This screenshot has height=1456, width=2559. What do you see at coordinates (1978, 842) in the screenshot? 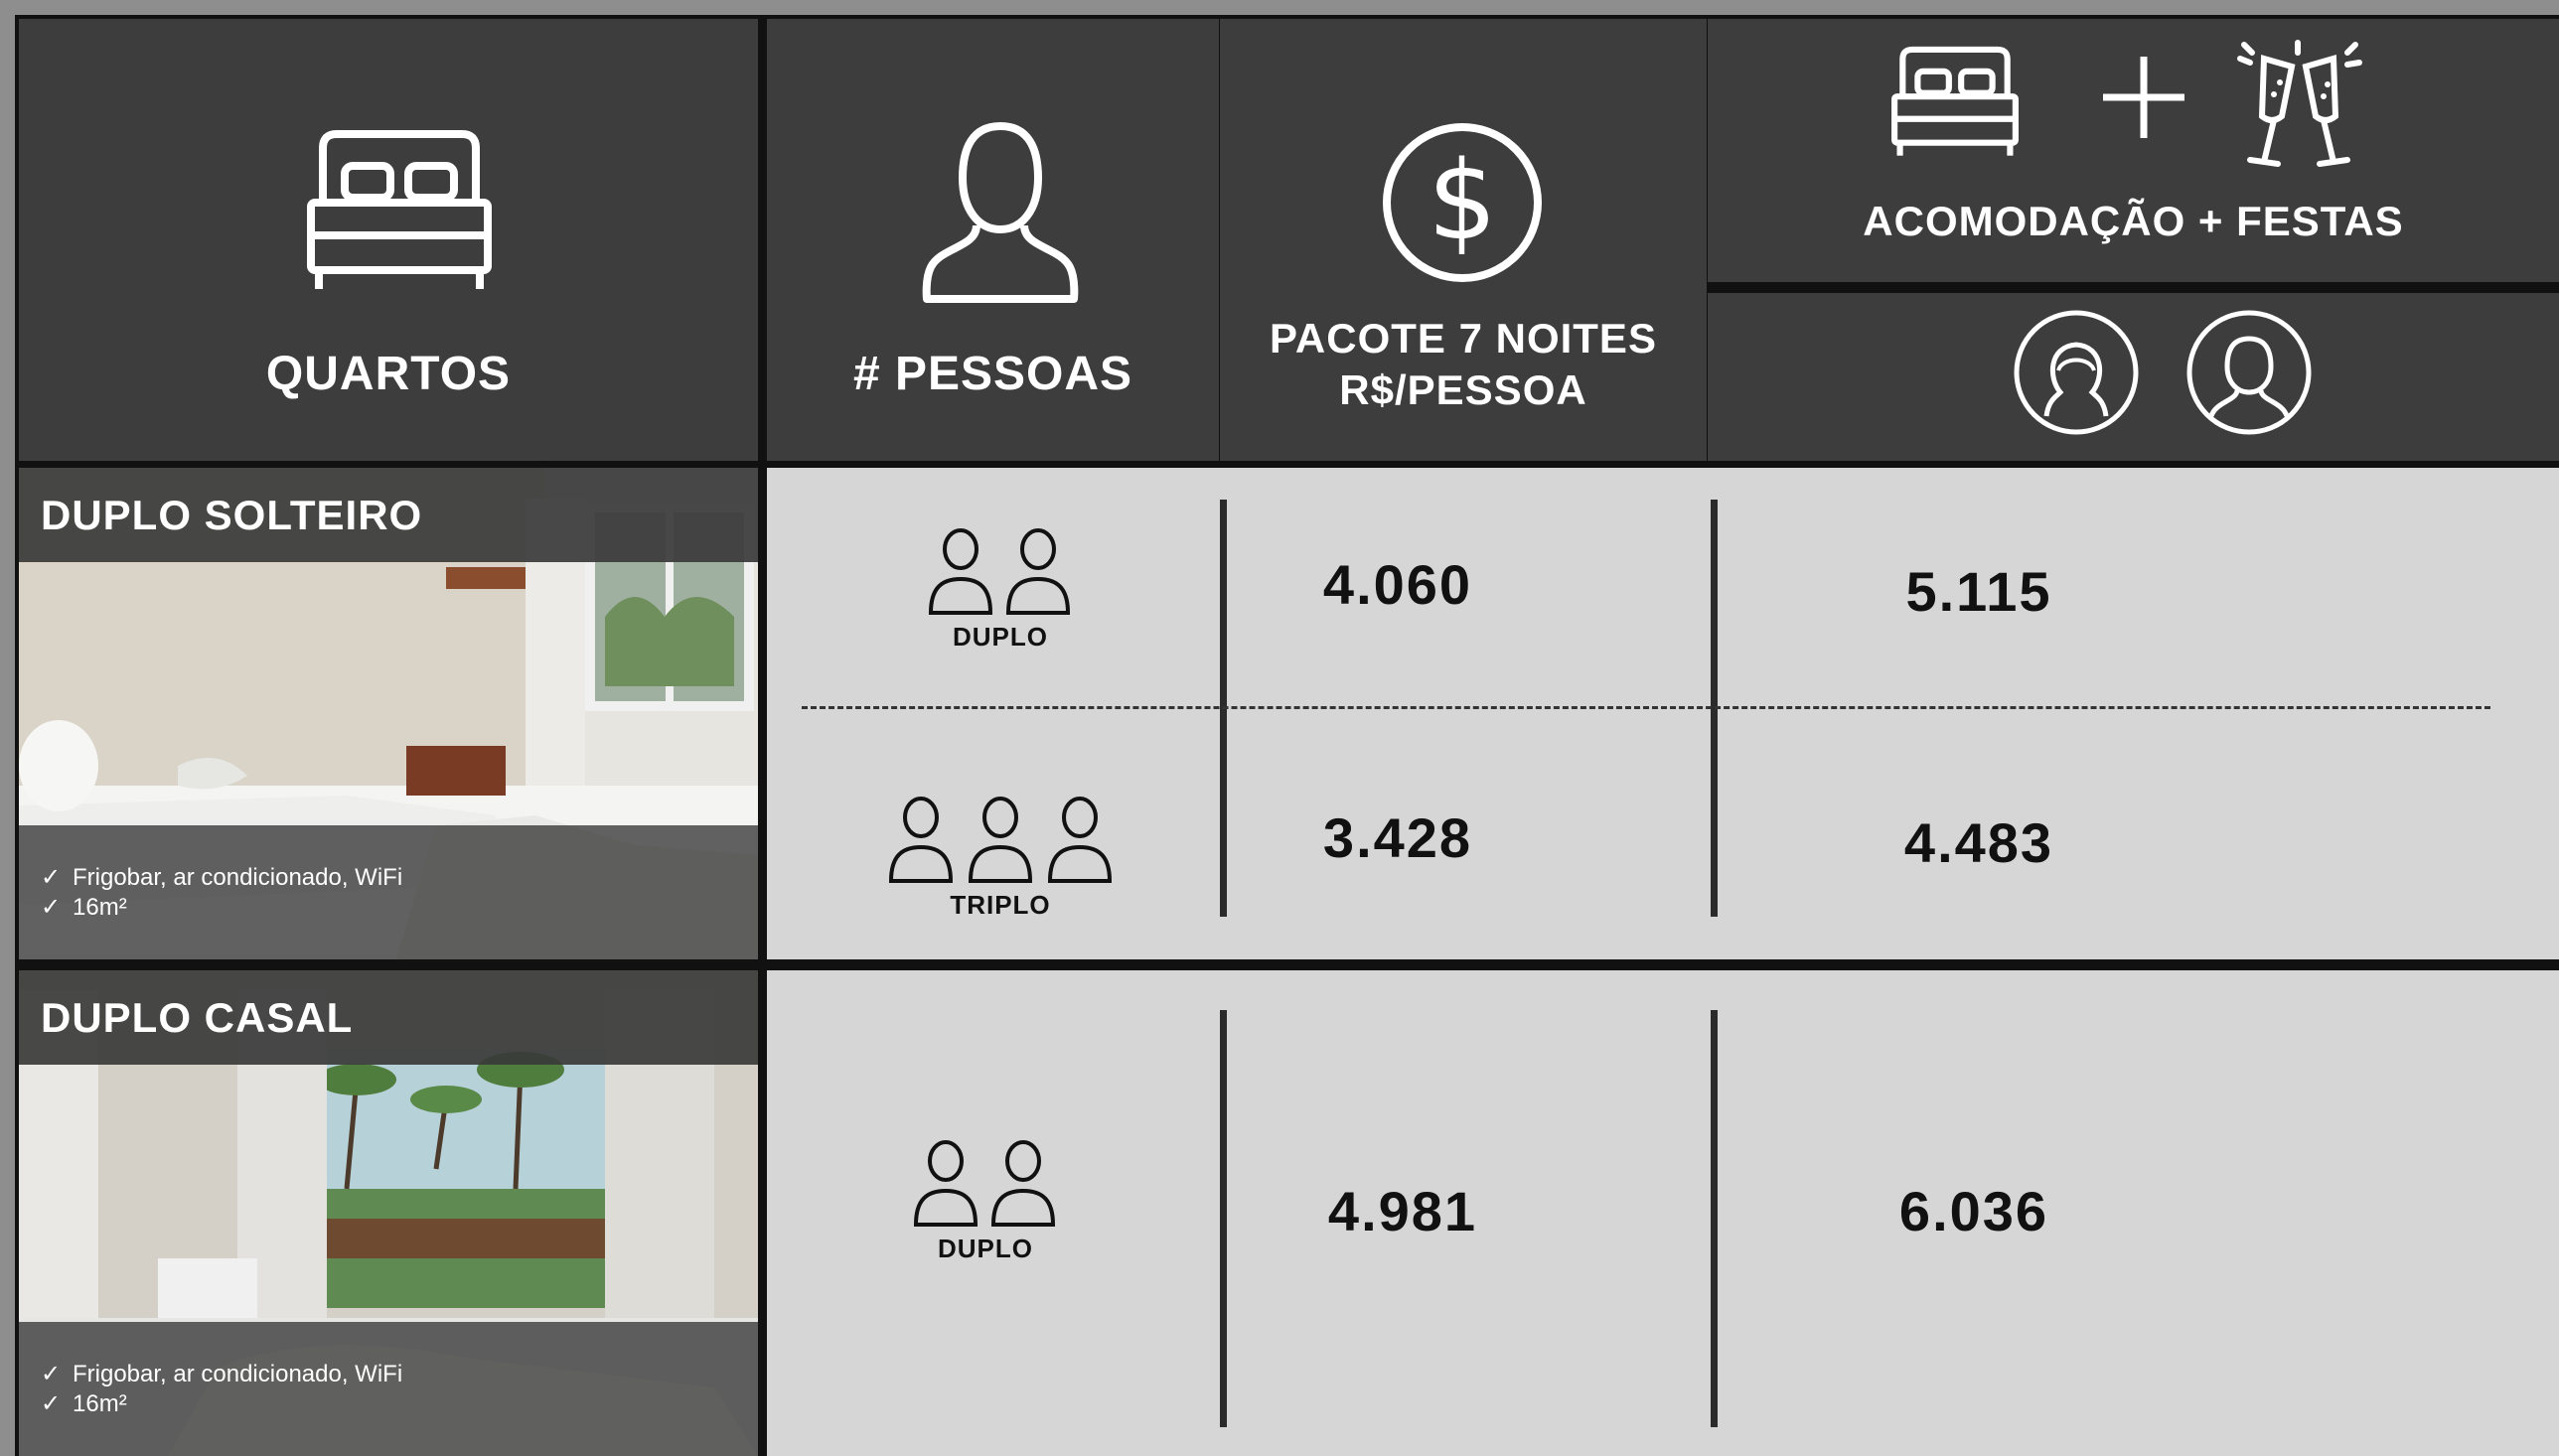
I see `accom-party-price: 4.483` at bounding box center [1978, 842].